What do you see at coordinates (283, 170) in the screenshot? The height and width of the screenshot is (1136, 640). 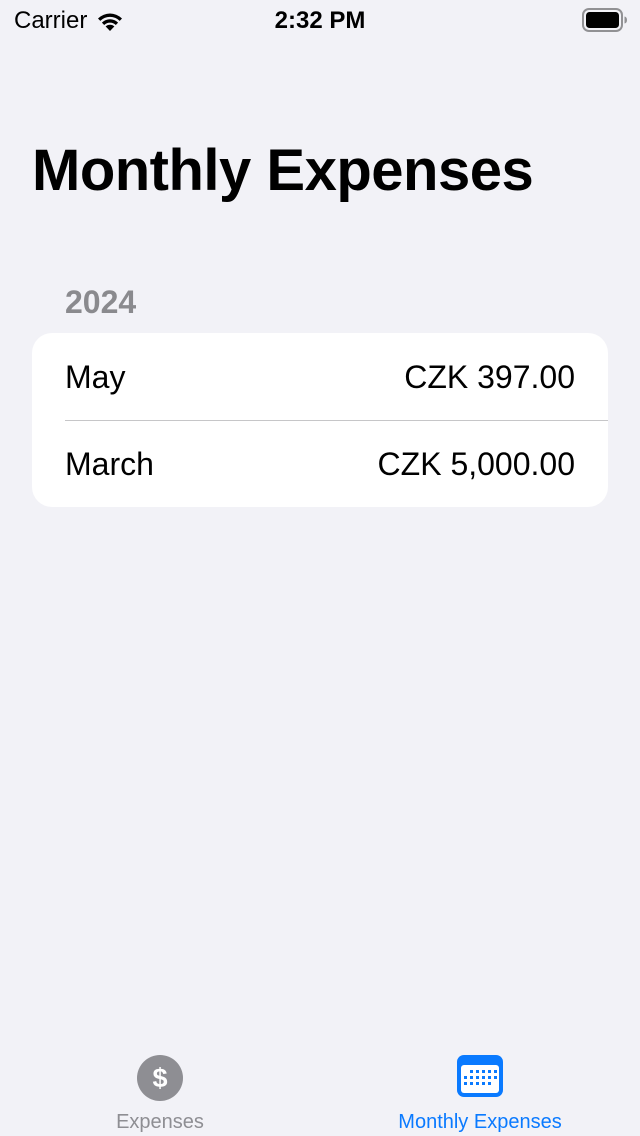 I see `page-title: Monthly Expenses` at bounding box center [283, 170].